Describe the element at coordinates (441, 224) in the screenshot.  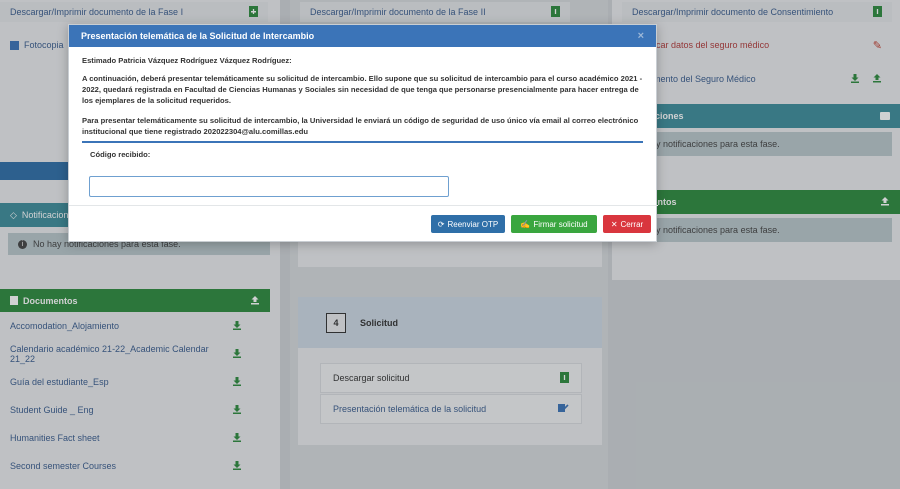
I see `refresh-icon: ⟳` at that location.